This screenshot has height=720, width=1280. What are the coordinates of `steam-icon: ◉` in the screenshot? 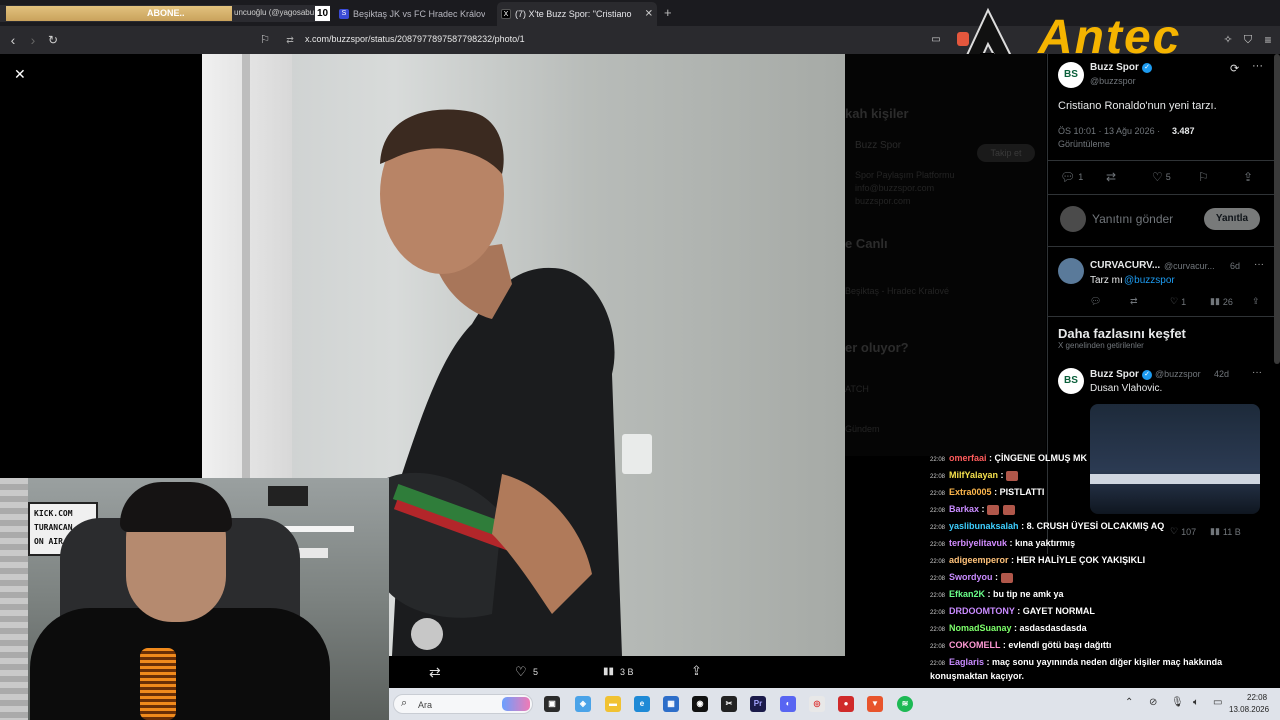 It's located at (700, 704).